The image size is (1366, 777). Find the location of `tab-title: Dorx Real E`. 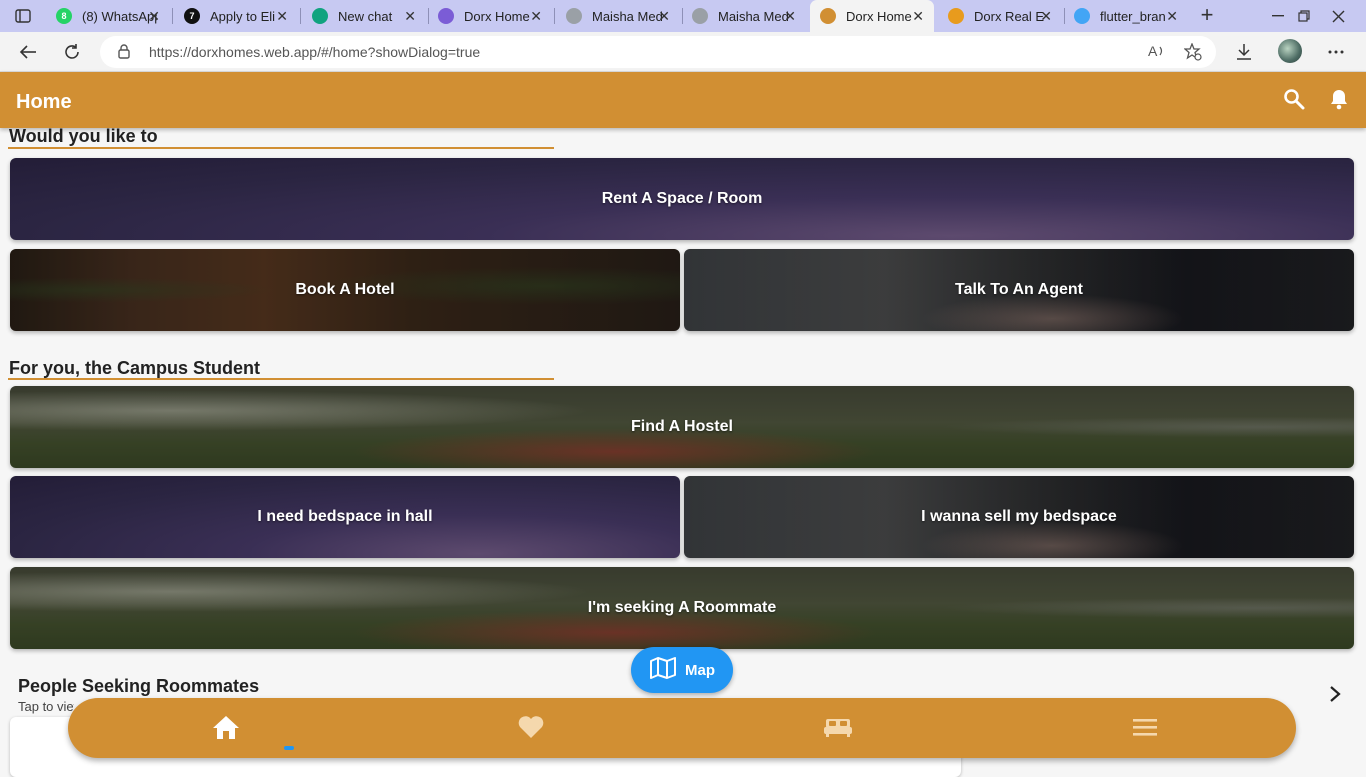

tab-title: Dorx Real E is located at coordinates (1009, 16).